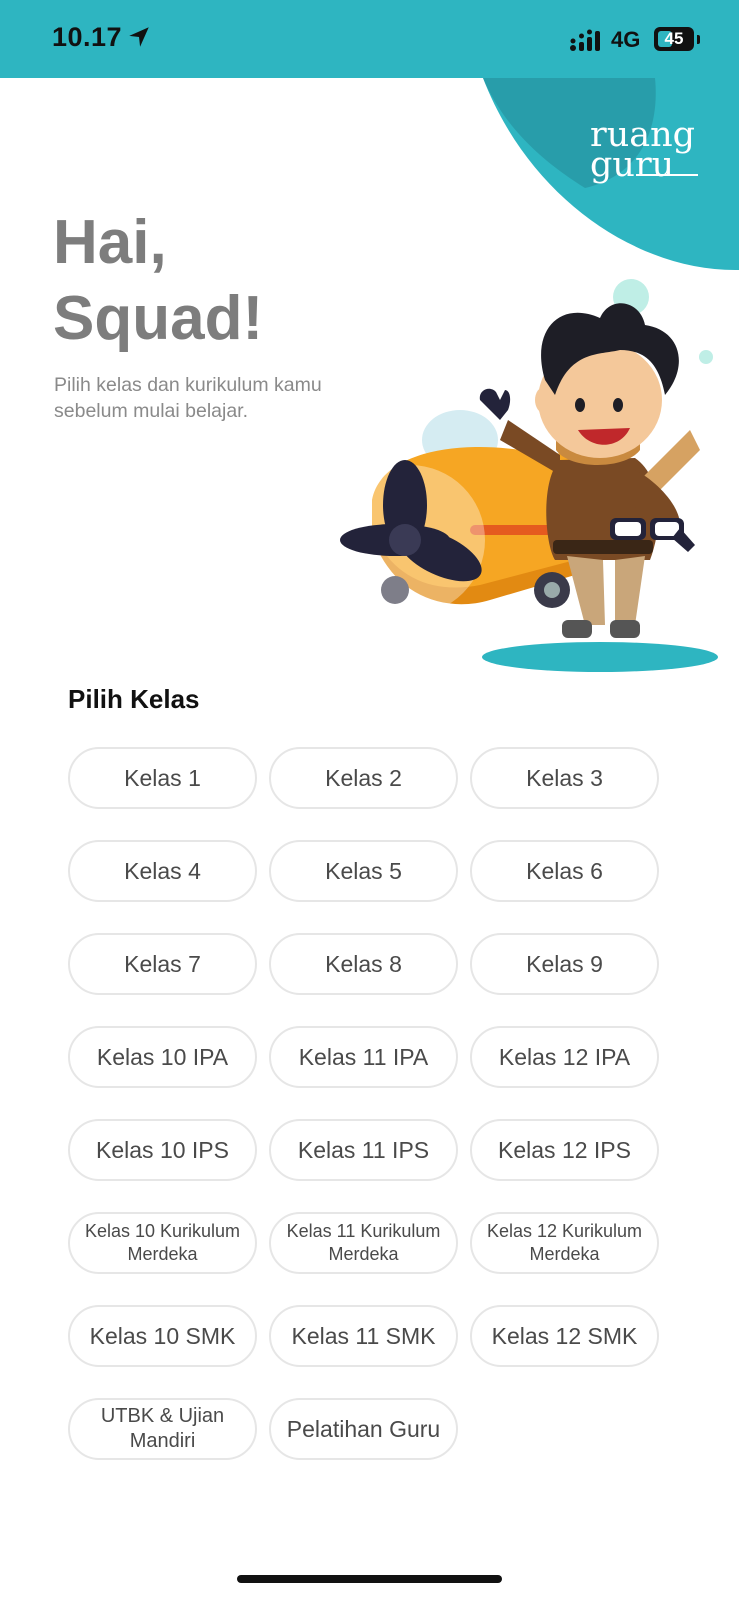 The image size is (739, 1600). What do you see at coordinates (162, 778) in the screenshot?
I see `class-option-kelas-1: Kelas 1` at bounding box center [162, 778].